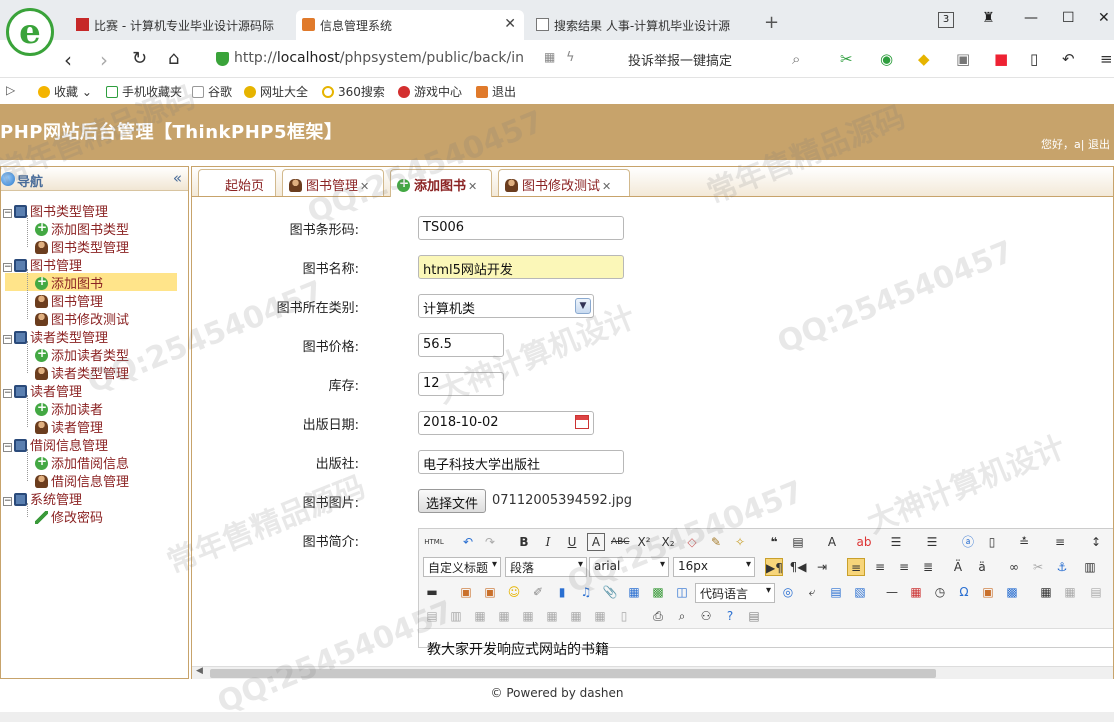  Describe the element at coordinates (754, 616) in the screenshot. I see `drafts-icon: ▤` at that location.